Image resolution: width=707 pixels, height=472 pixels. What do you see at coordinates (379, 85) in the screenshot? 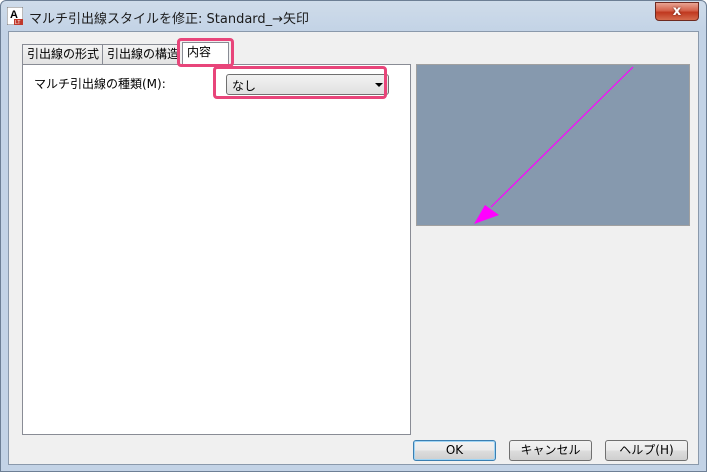
I see `chevron-down-icon` at bounding box center [379, 85].